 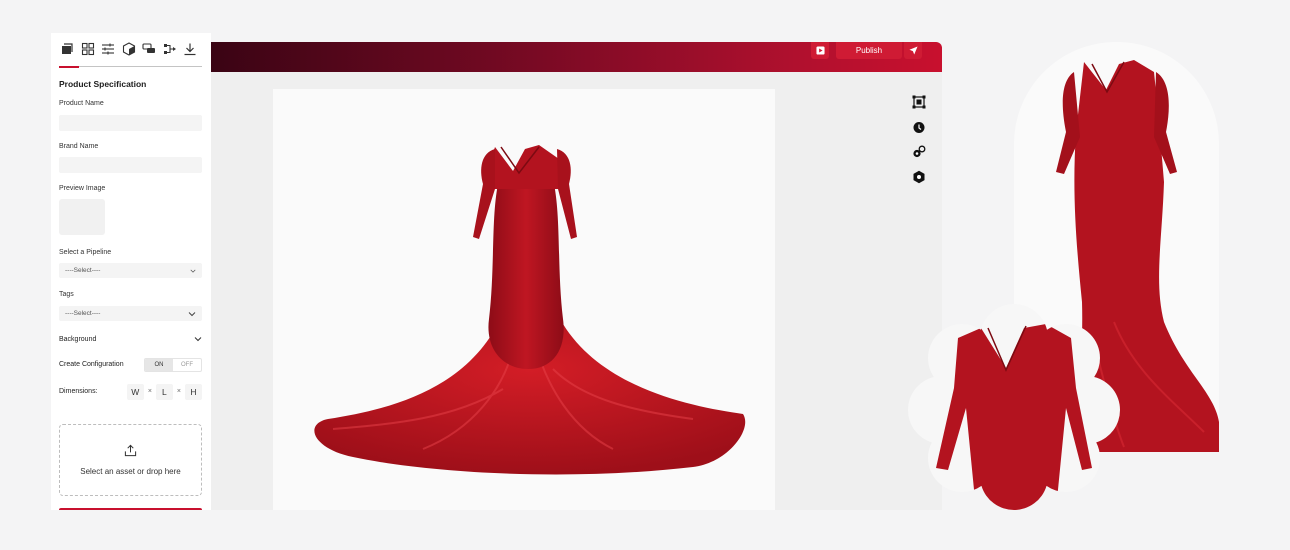 I want to click on dimensions-row: Dimensions: W × L × H, so click(x=130, y=391).